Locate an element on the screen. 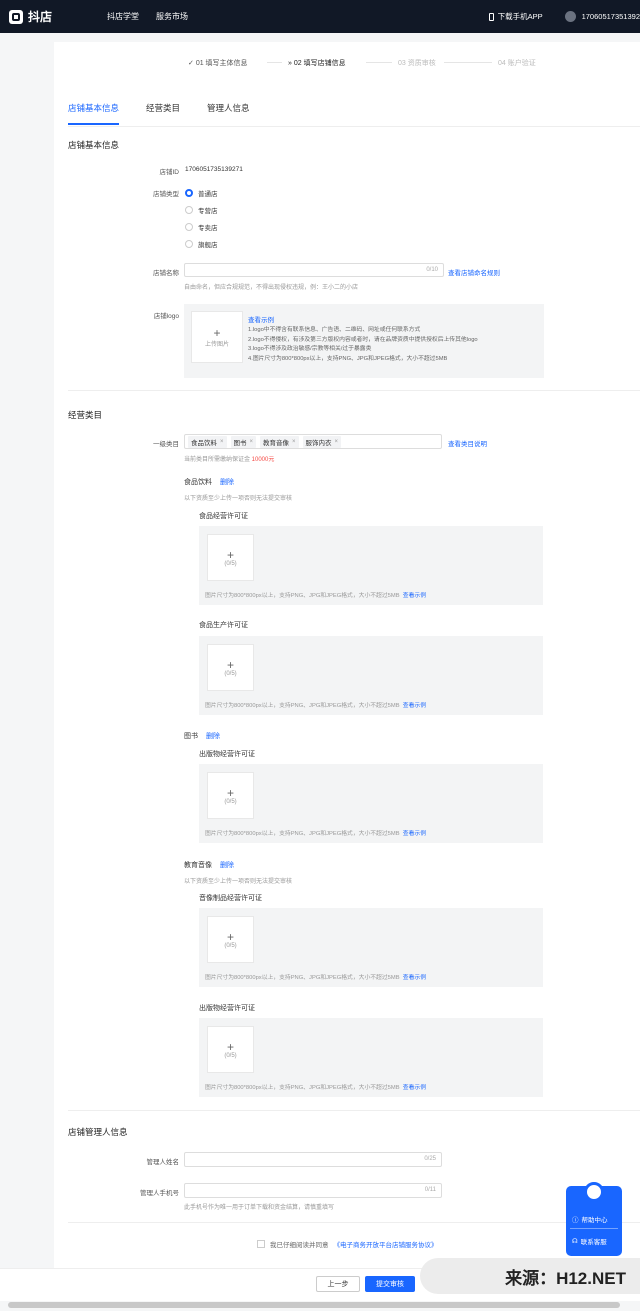 Image resolution: width=640 pixels, height=1311 pixels. category-tag: 服饰内衣 × is located at coordinates (322, 441).